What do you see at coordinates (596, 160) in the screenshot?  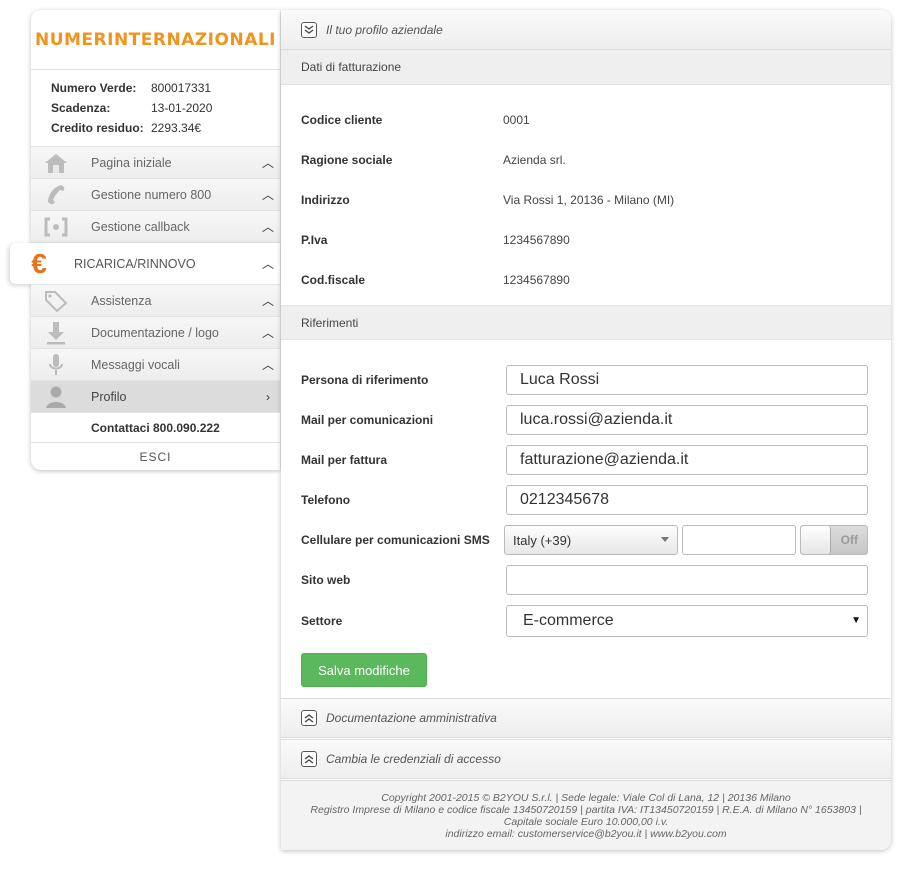 I see `billing-row: Ragione sociale Azienda srl.` at bounding box center [596, 160].